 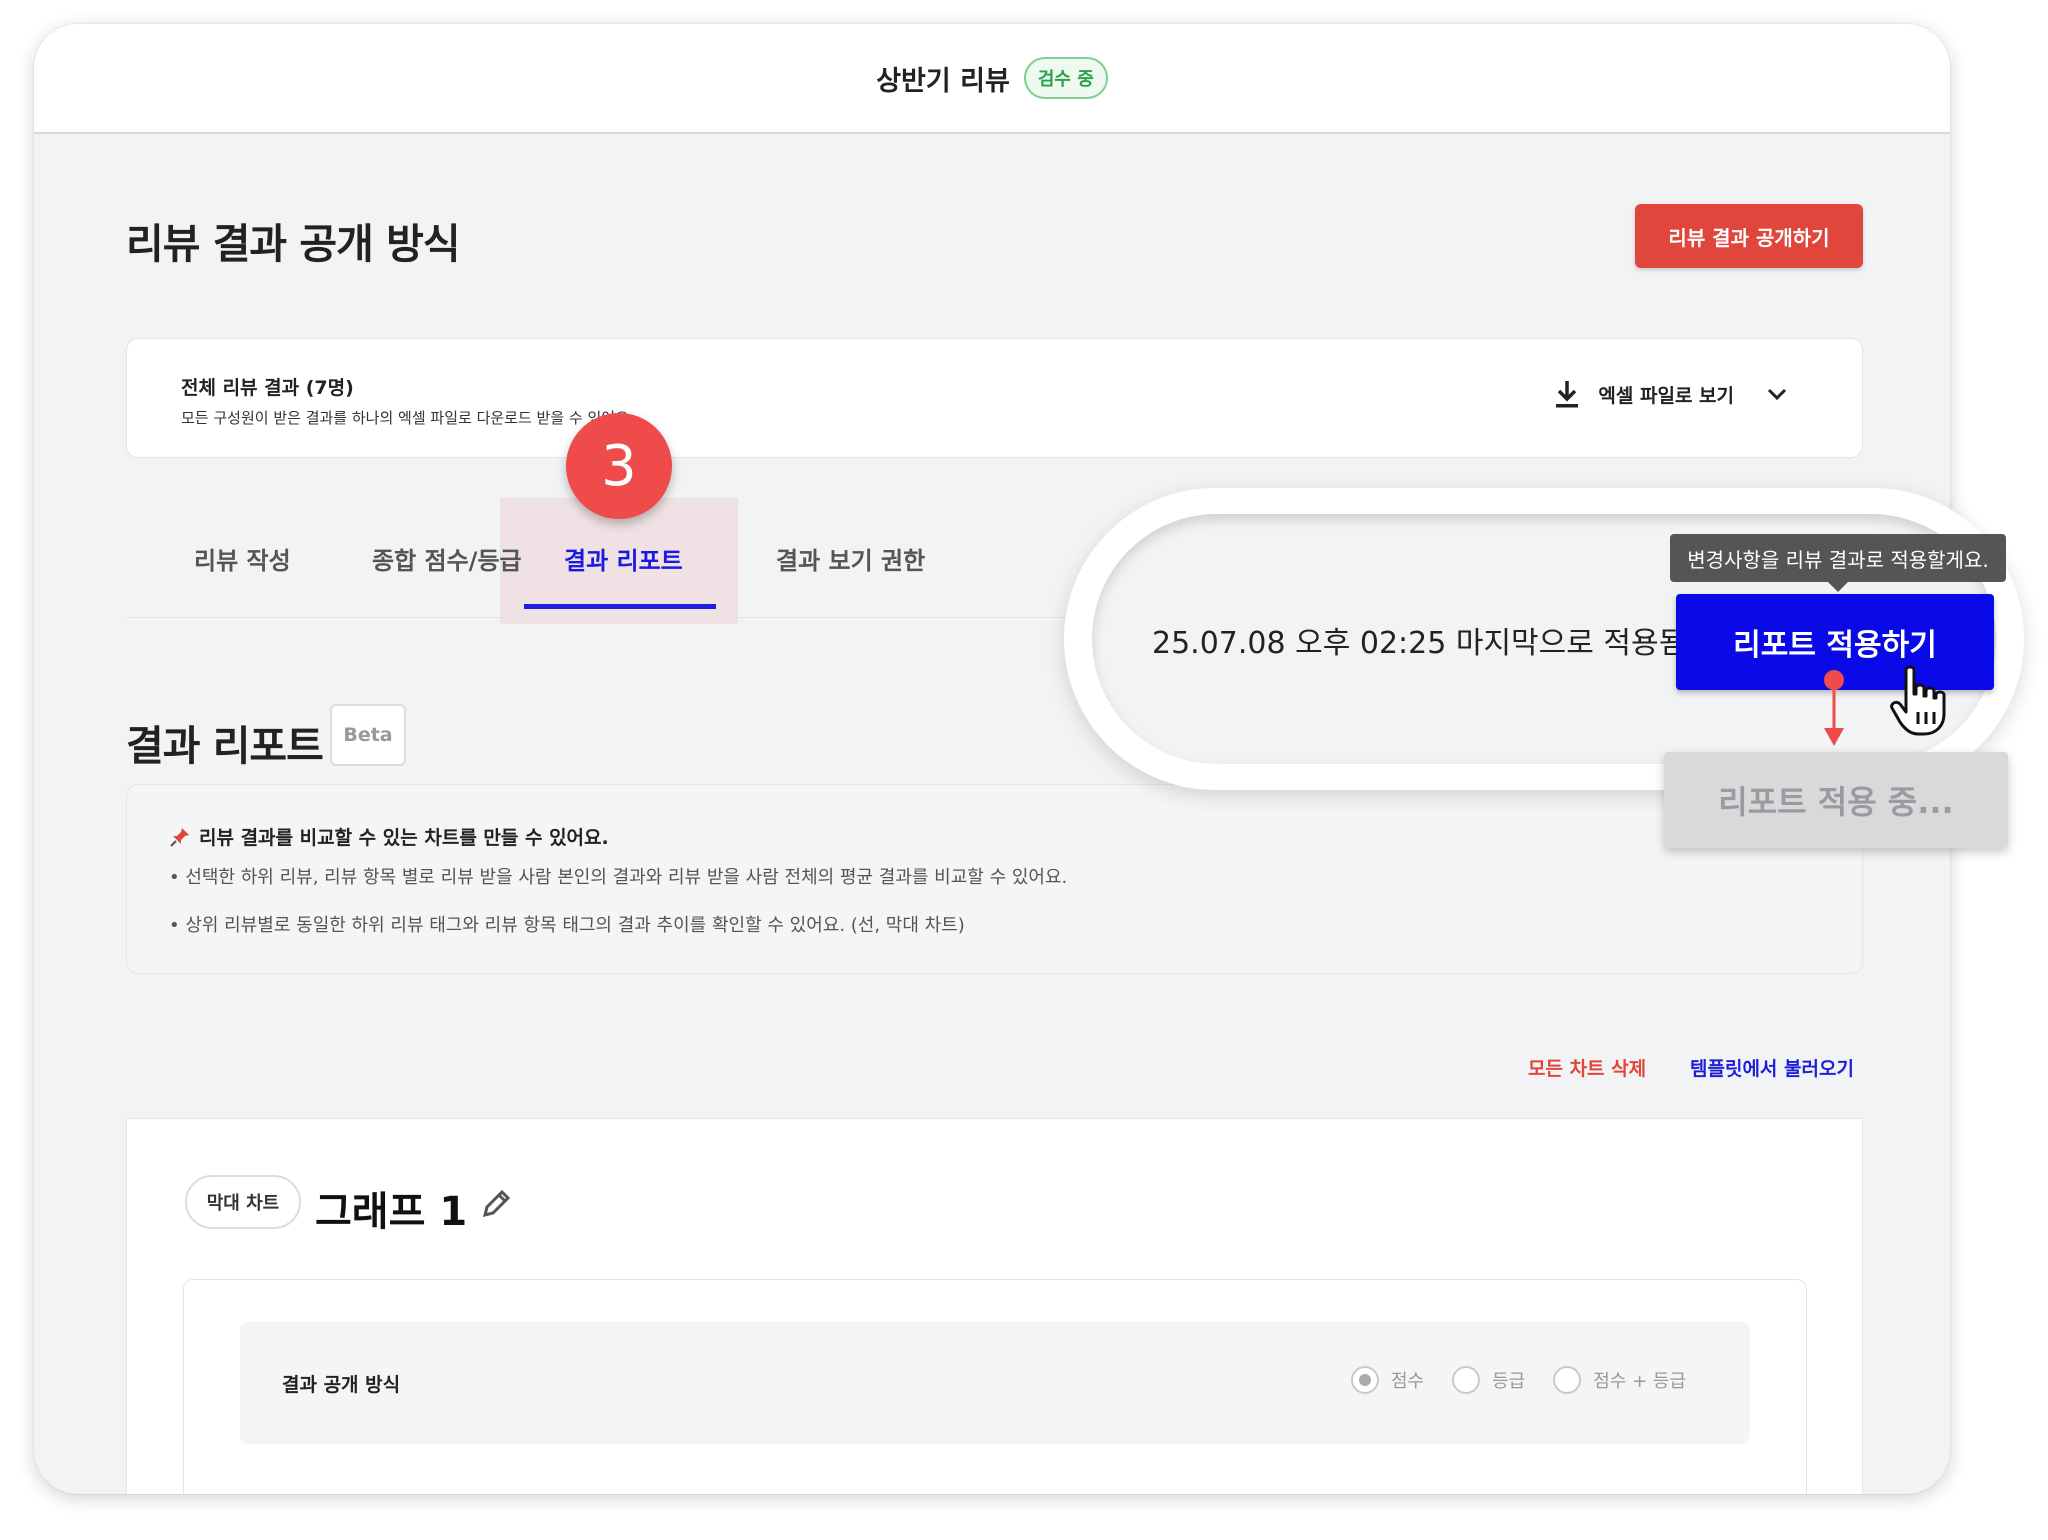 I want to click on radio-grade: 등급, so click(x=1488, y=1380).